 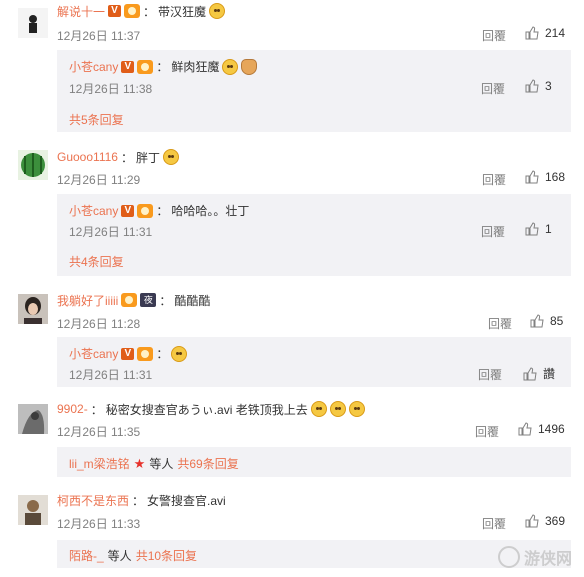 What do you see at coordinates (548, 86) in the screenshot?
I see `like-count: 3` at bounding box center [548, 86].